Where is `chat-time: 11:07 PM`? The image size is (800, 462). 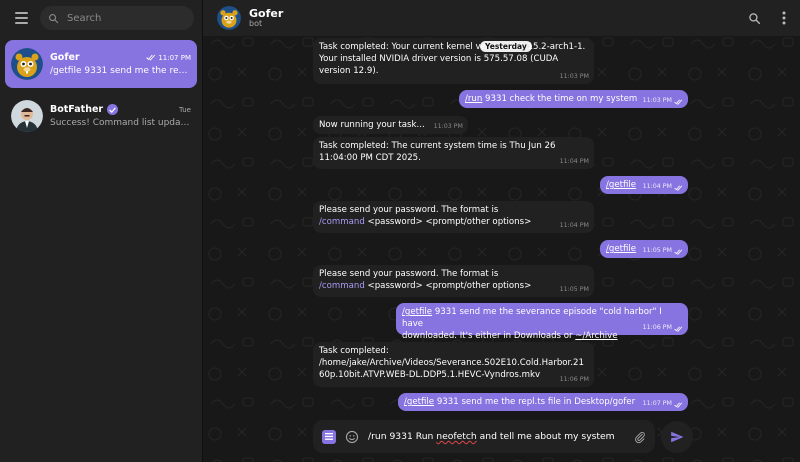
chat-time: 11:07 PM is located at coordinates (174, 57).